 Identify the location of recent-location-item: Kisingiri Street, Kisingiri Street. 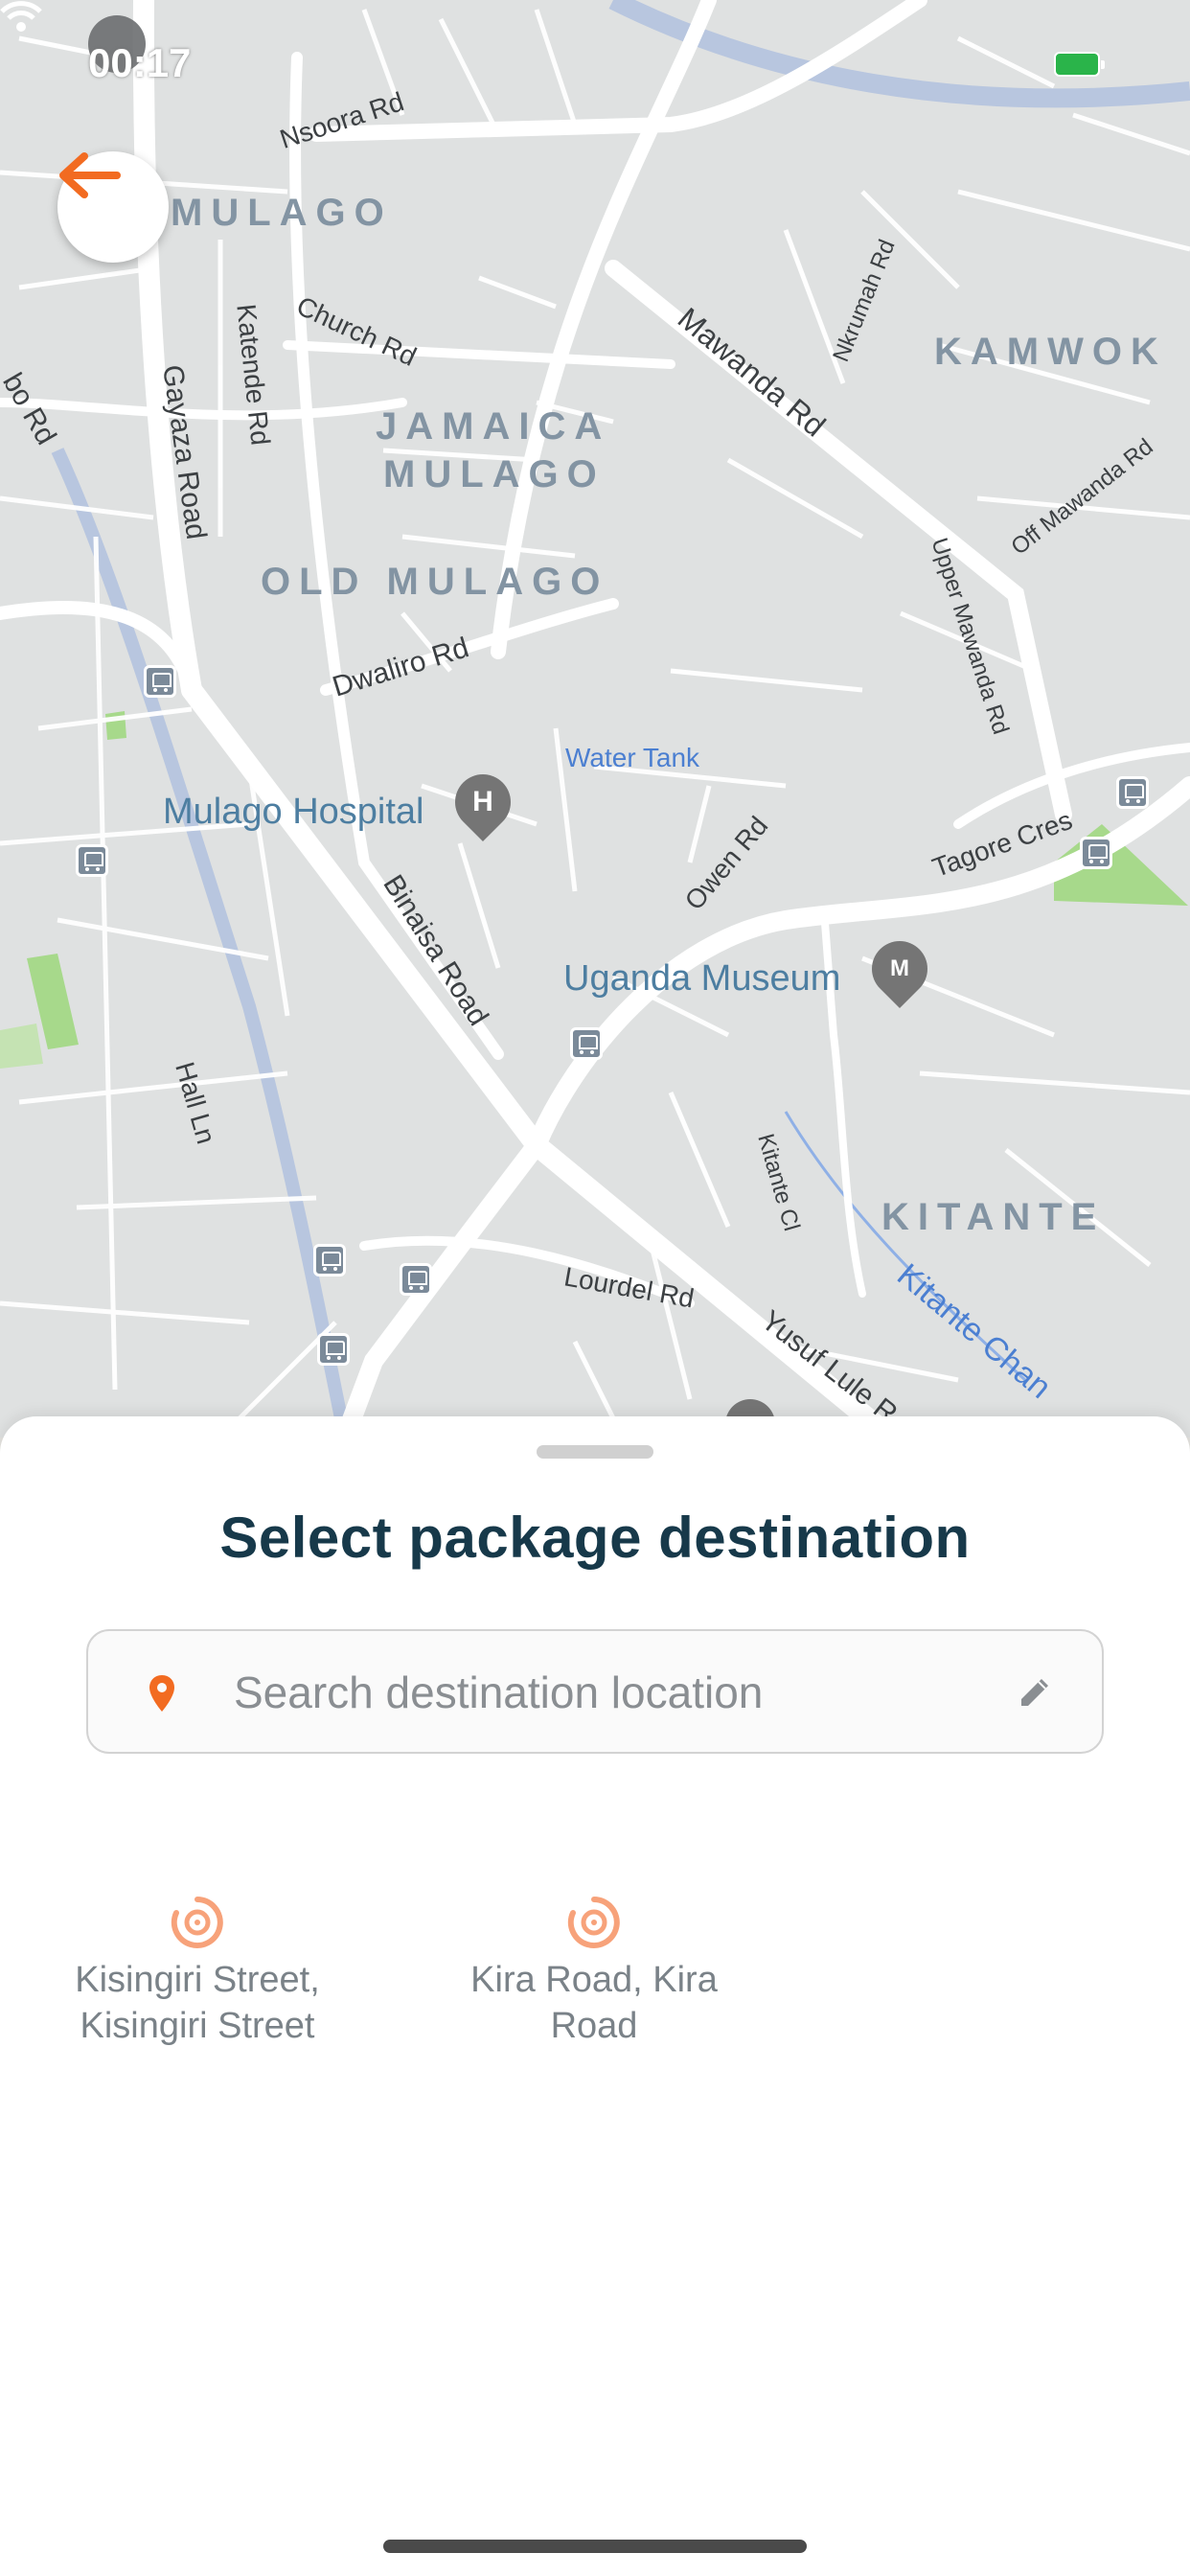
(198, 1973).